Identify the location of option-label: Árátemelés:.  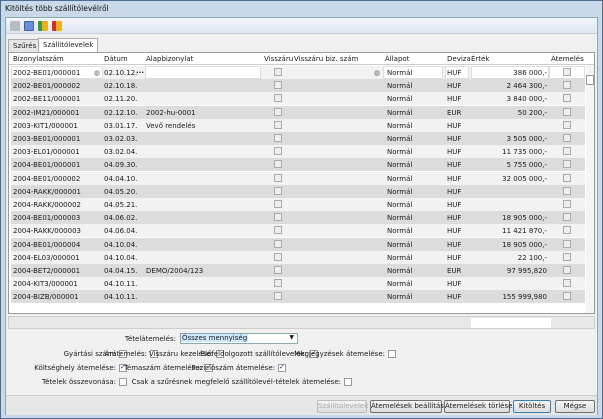
(125, 354).